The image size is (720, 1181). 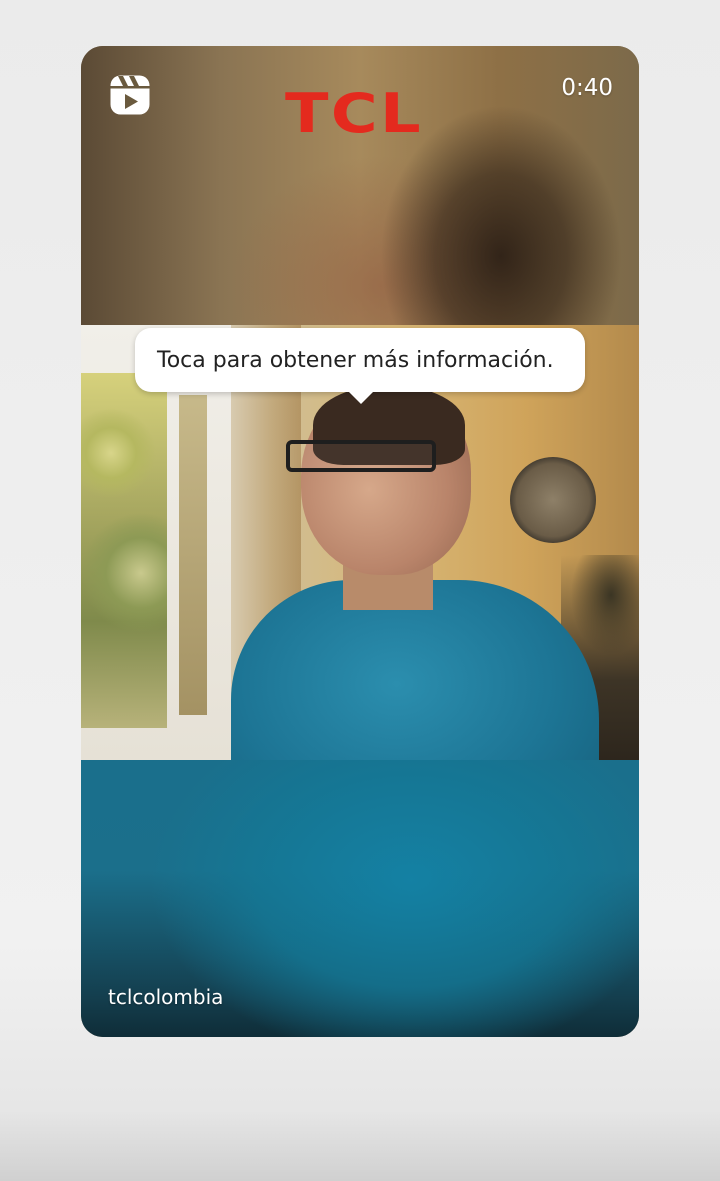 I want to click on video-duration: 0:40, so click(x=587, y=88).